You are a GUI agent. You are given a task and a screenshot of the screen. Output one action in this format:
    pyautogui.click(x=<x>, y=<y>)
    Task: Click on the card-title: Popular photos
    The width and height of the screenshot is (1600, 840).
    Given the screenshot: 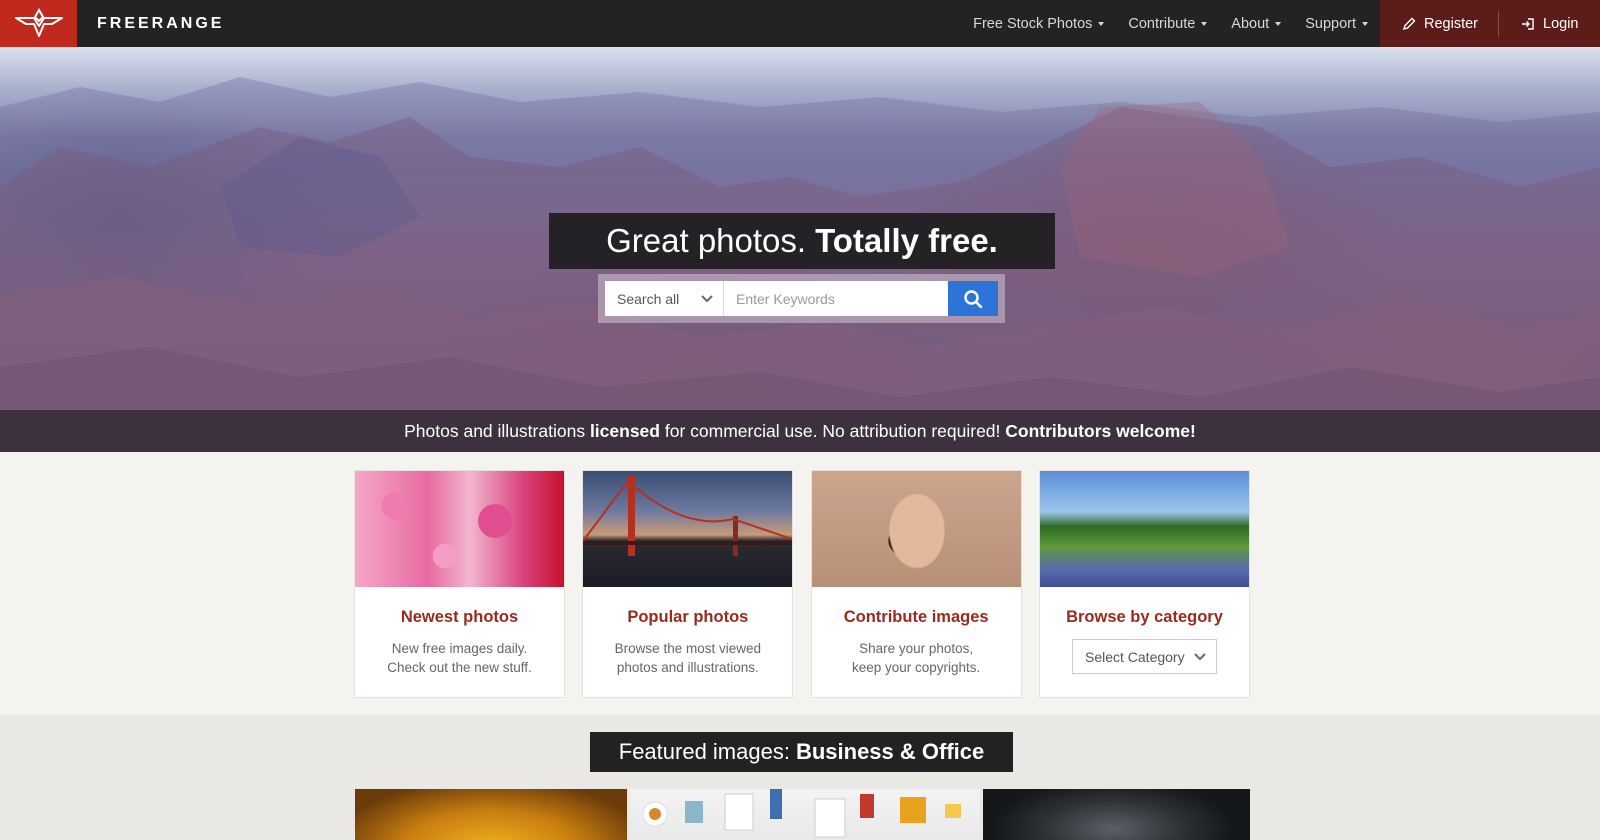 What is the action you would take?
    pyautogui.click(x=688, y=617)
    